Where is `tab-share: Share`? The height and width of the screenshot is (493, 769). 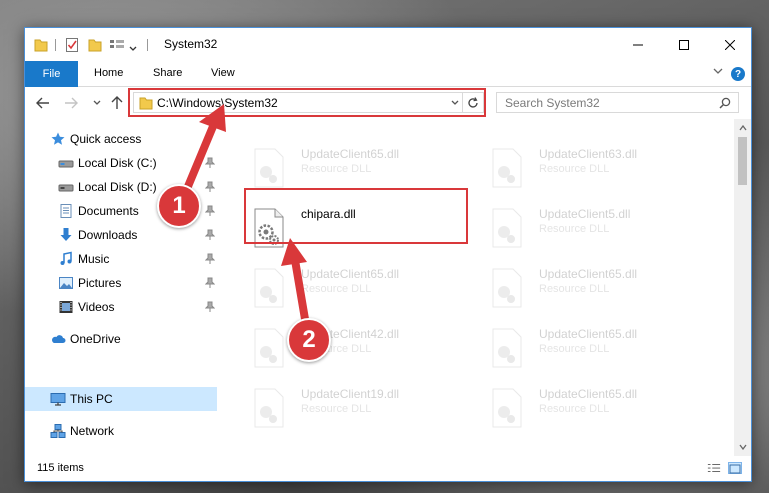
tab-share: Share is located at coordinates (167, 73).